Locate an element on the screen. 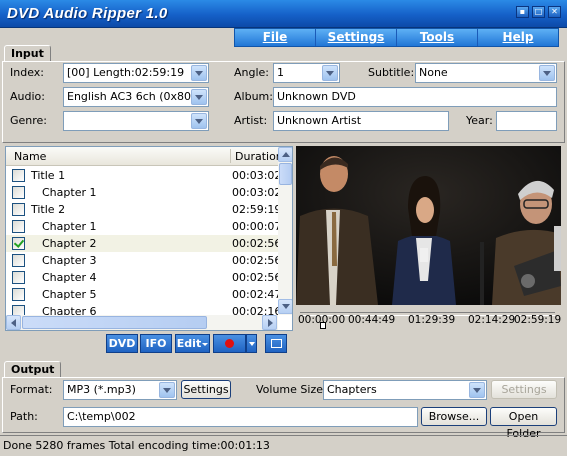 The height and width of the screenshot is (456, 567). record-icon is located at coordinates (229, 343).